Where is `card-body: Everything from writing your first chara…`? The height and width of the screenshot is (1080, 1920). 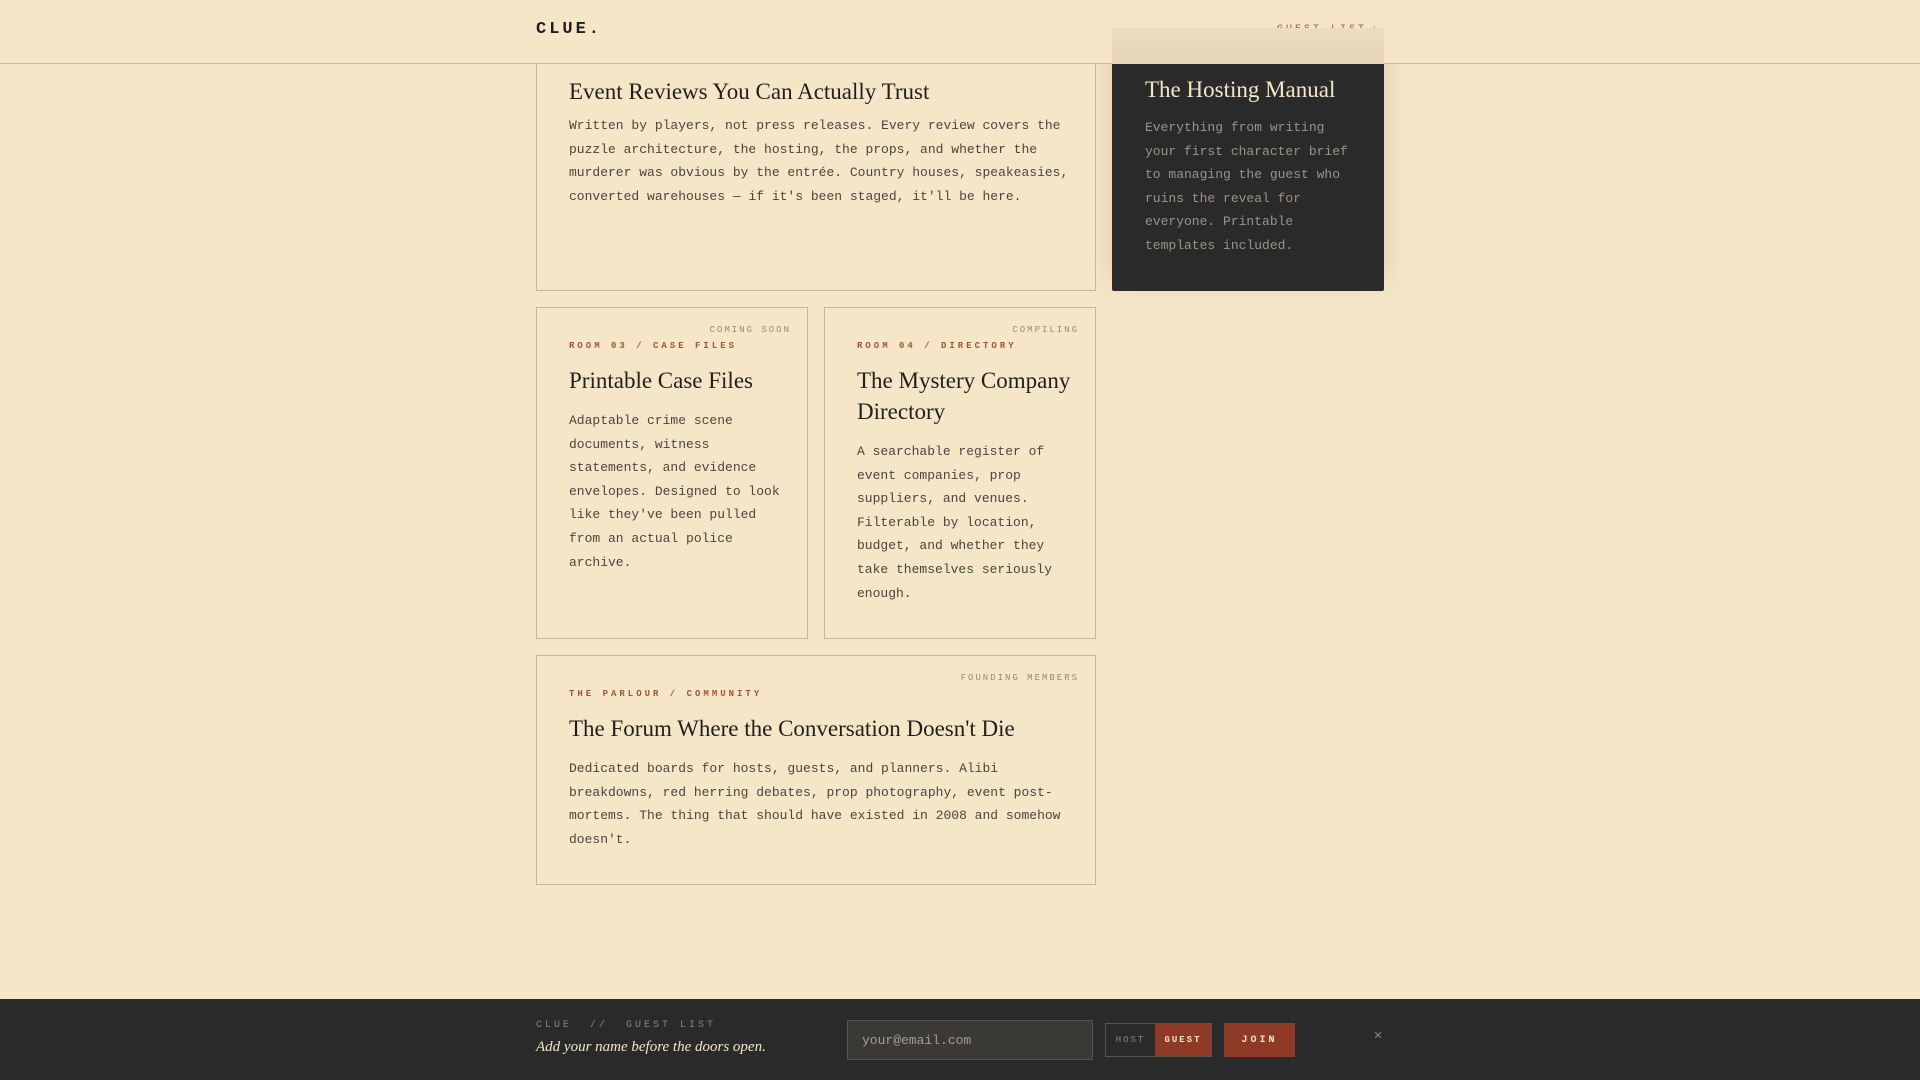
card-body: Everything from writing your first chara… is located at coordinates (1246, 186).